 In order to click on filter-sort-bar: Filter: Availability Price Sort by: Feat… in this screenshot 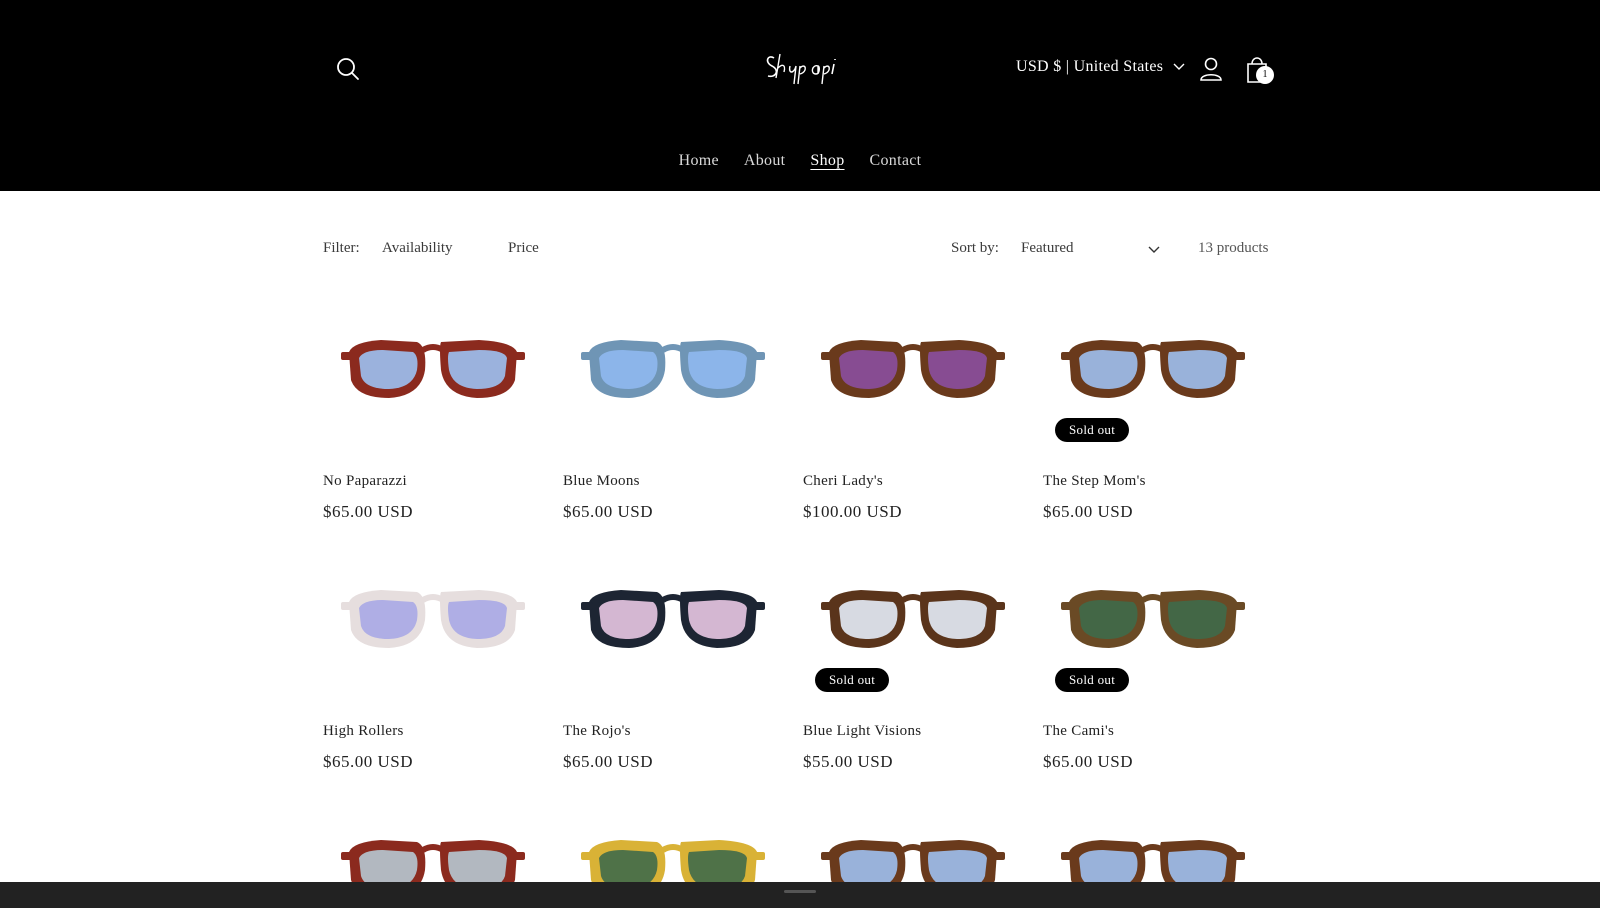, I will do `click(799, 251)`.